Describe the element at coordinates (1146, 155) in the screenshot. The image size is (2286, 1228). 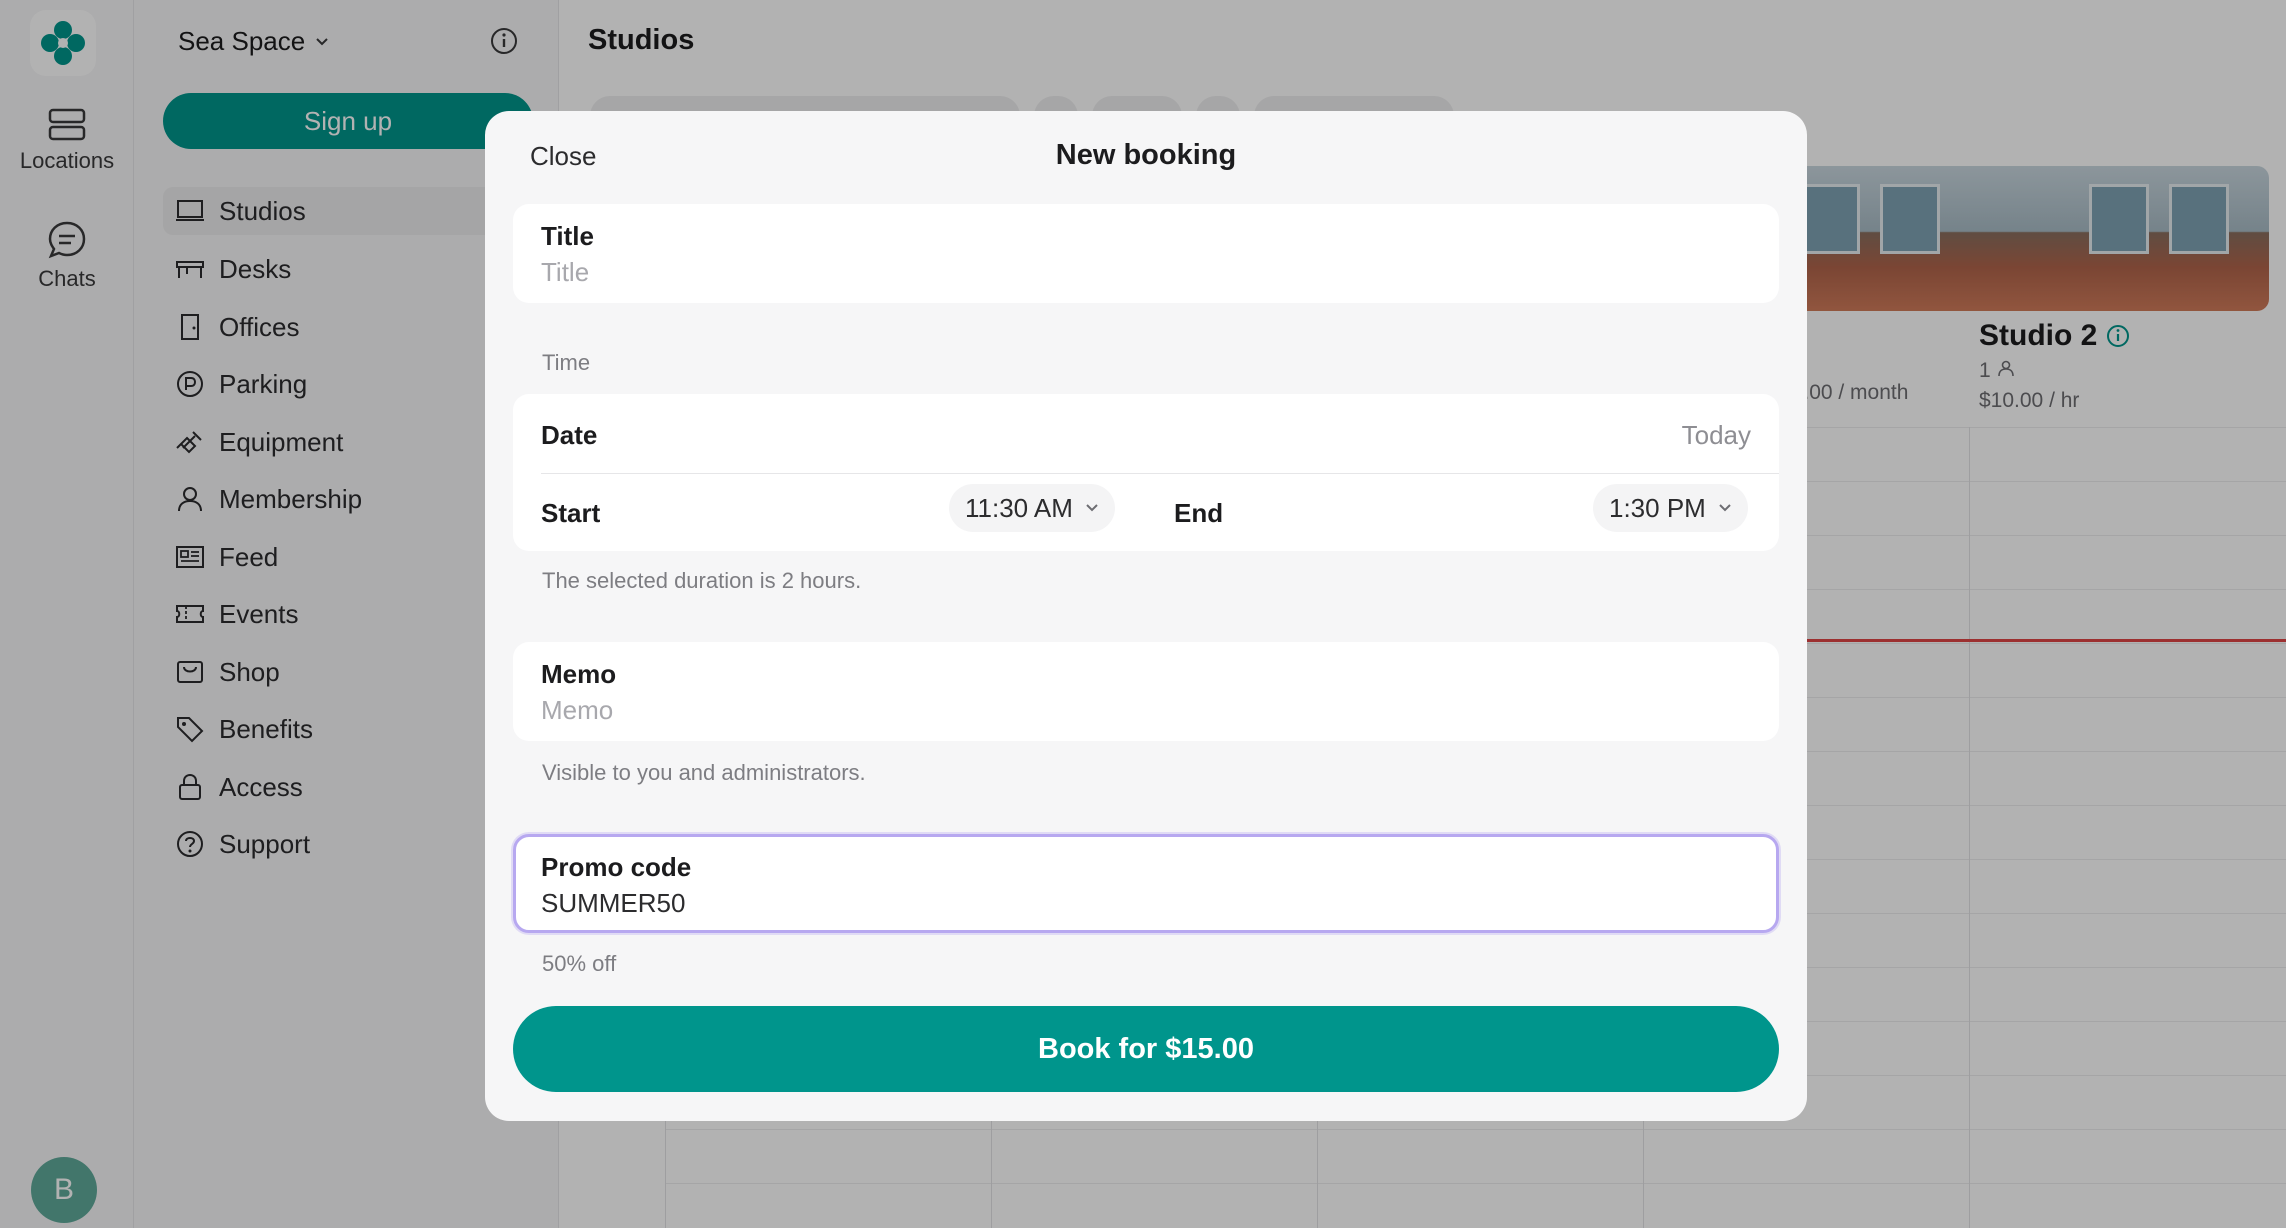
I see `dialog-title: New booking` at that location.